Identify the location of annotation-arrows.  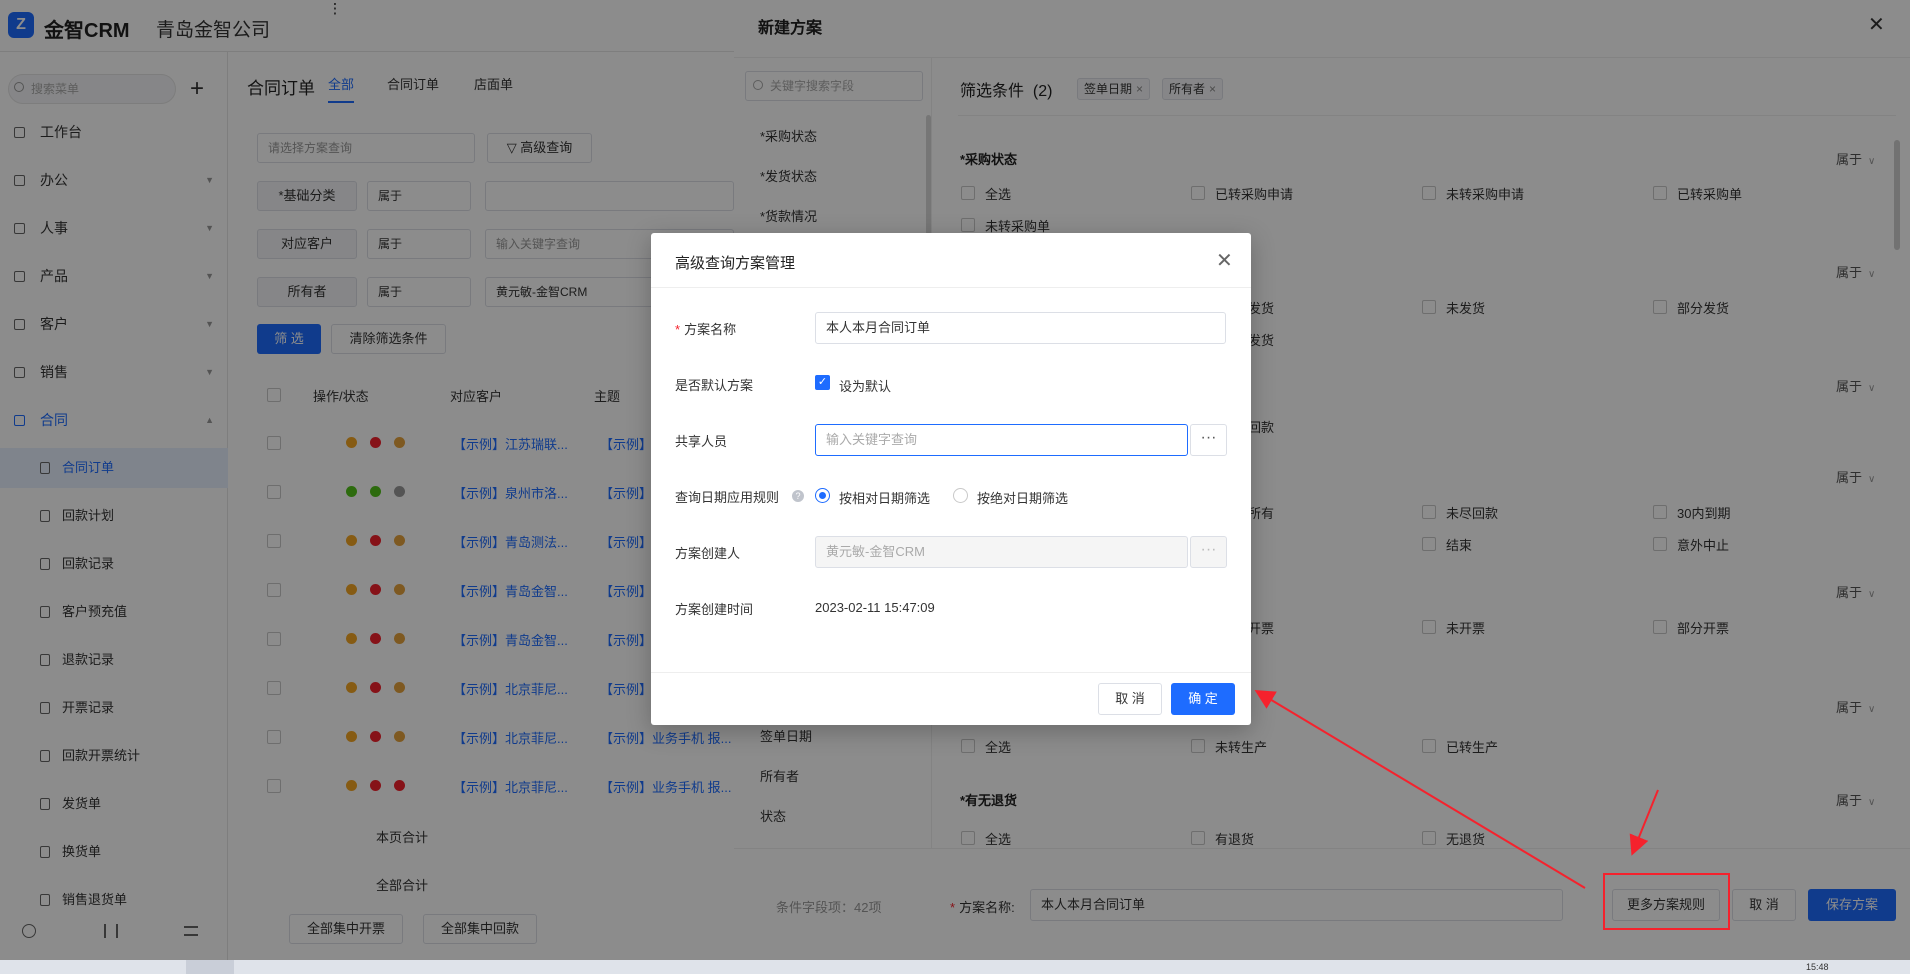
(1456, 789).